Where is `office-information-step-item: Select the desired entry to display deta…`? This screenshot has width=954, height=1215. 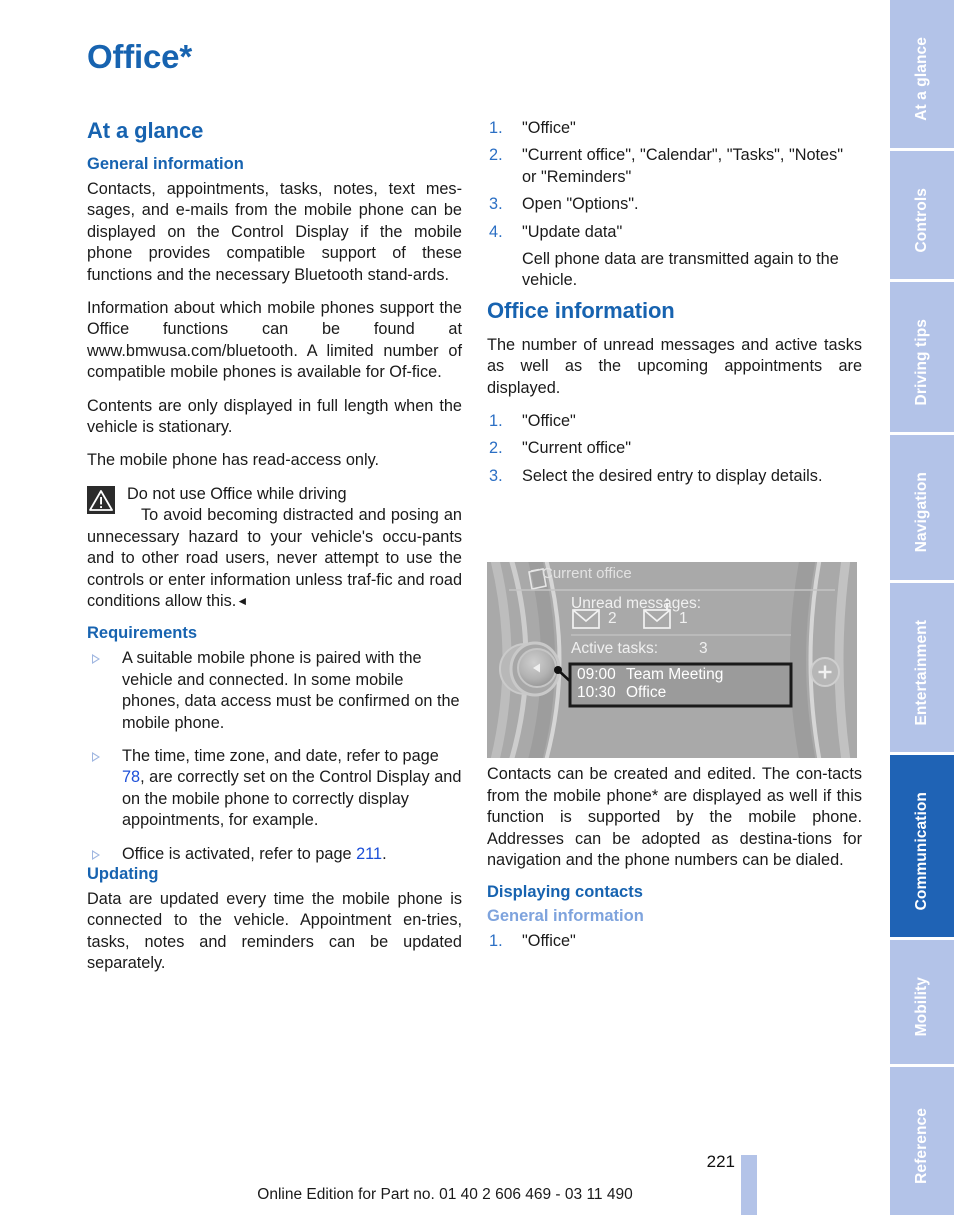
office-information-step-item: Select the desired entry to display deta… is located at coordinates (656, 477).